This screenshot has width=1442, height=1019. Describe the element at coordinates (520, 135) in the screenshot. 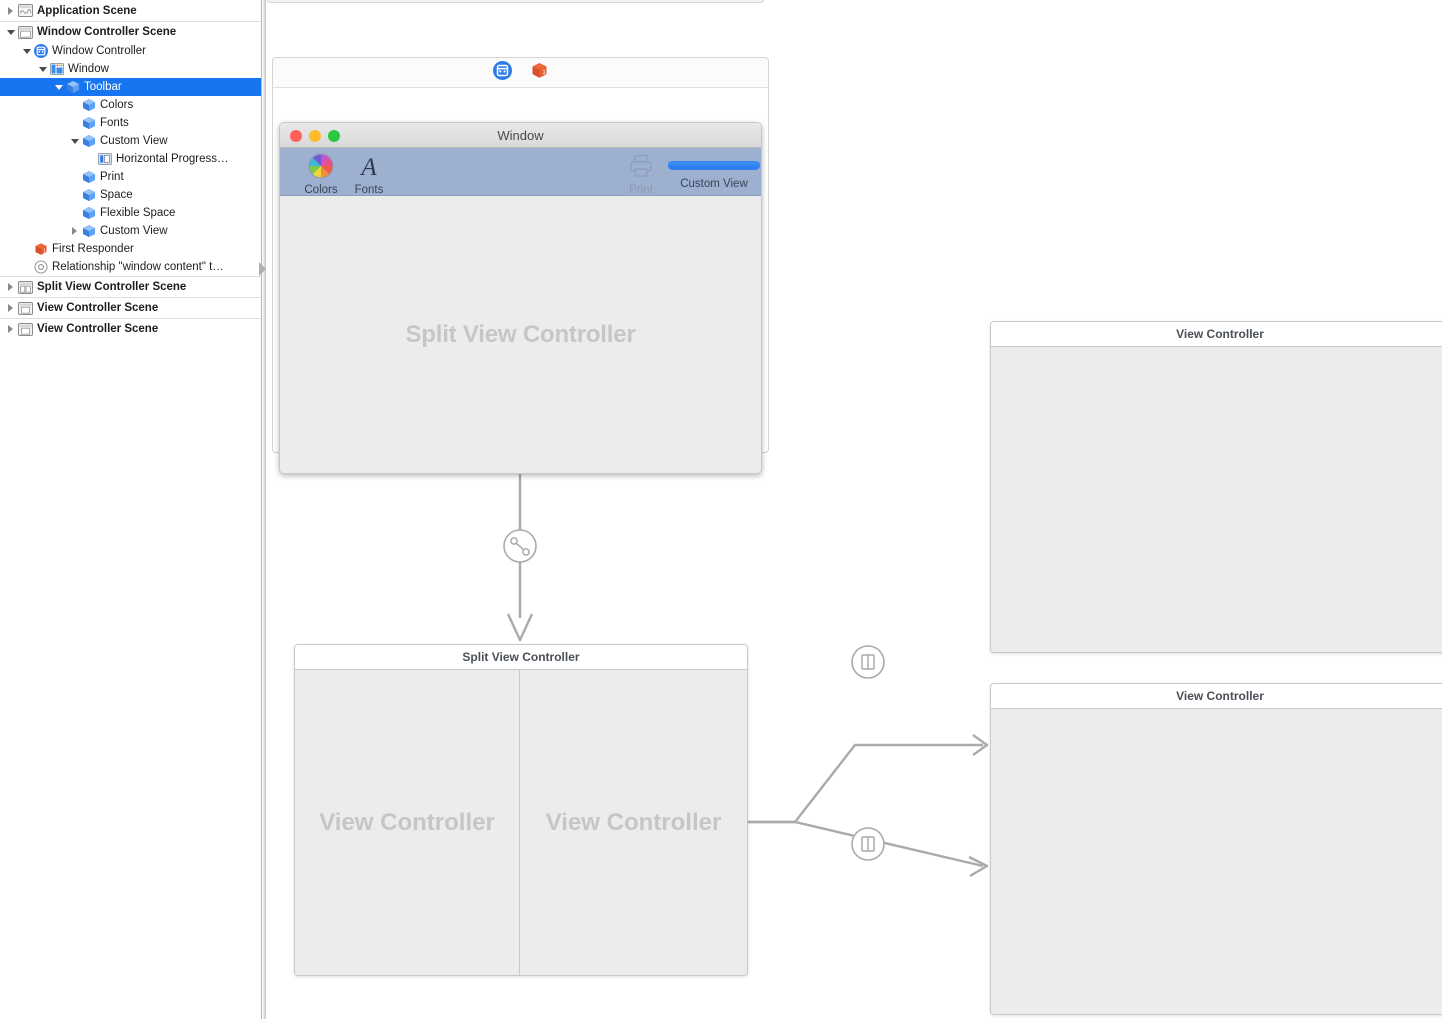

I see `window-title: Window` at that location.